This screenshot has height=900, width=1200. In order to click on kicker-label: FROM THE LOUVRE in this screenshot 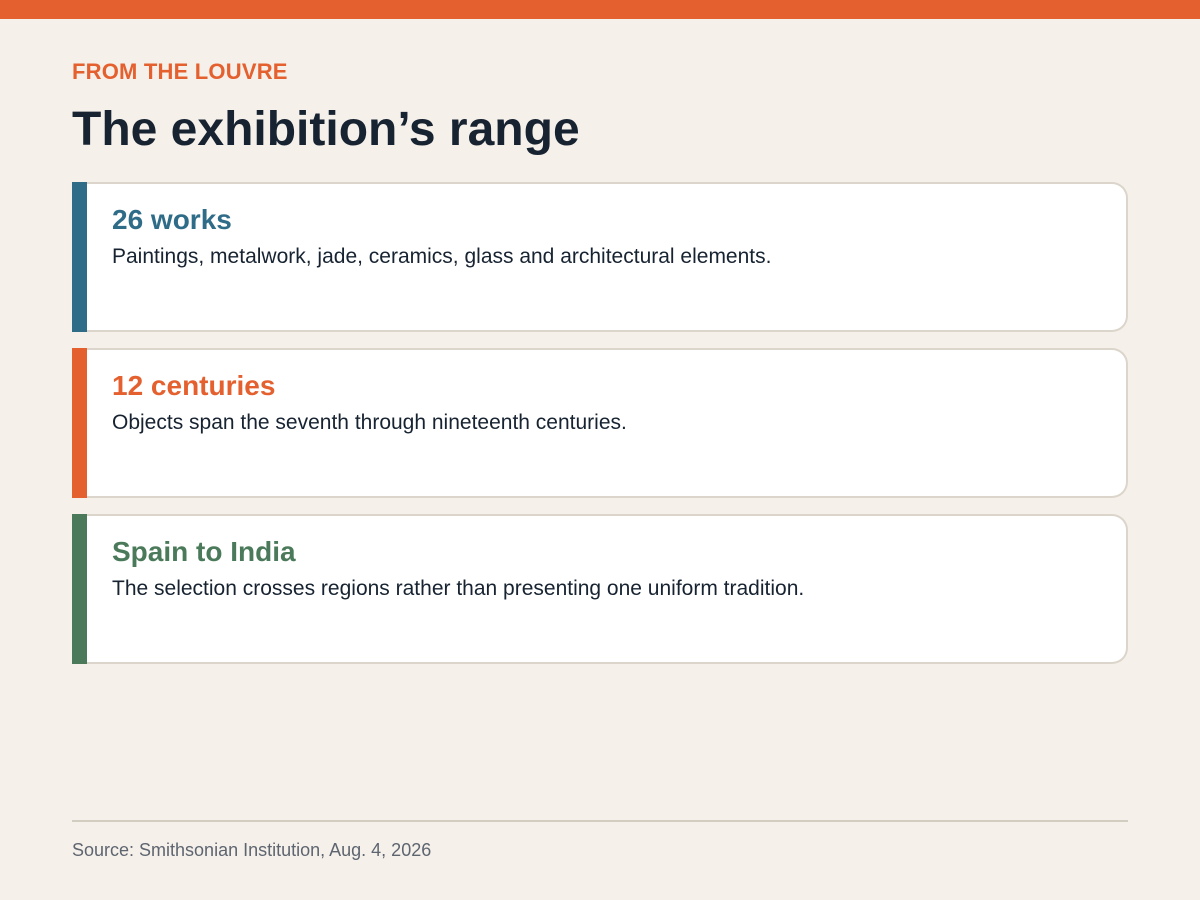, I will do `click(180, 71)`.